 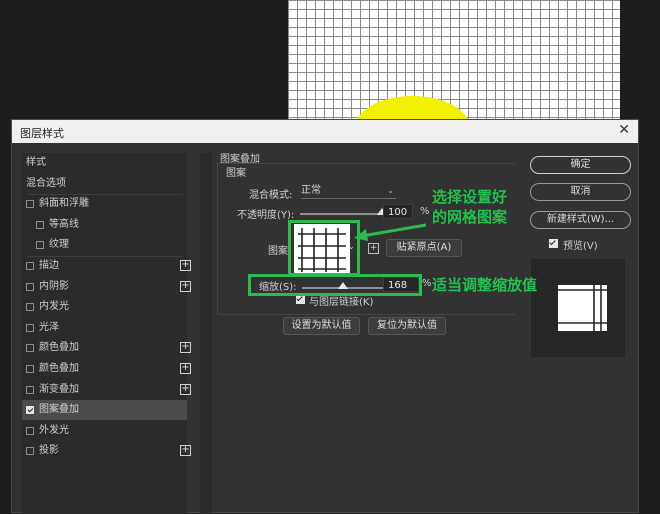 What do you see at coordinates (470, 197) in the screenshot?
I see `pattern-annotation-line1: 选择设置好` at bounding box center [470, 197].